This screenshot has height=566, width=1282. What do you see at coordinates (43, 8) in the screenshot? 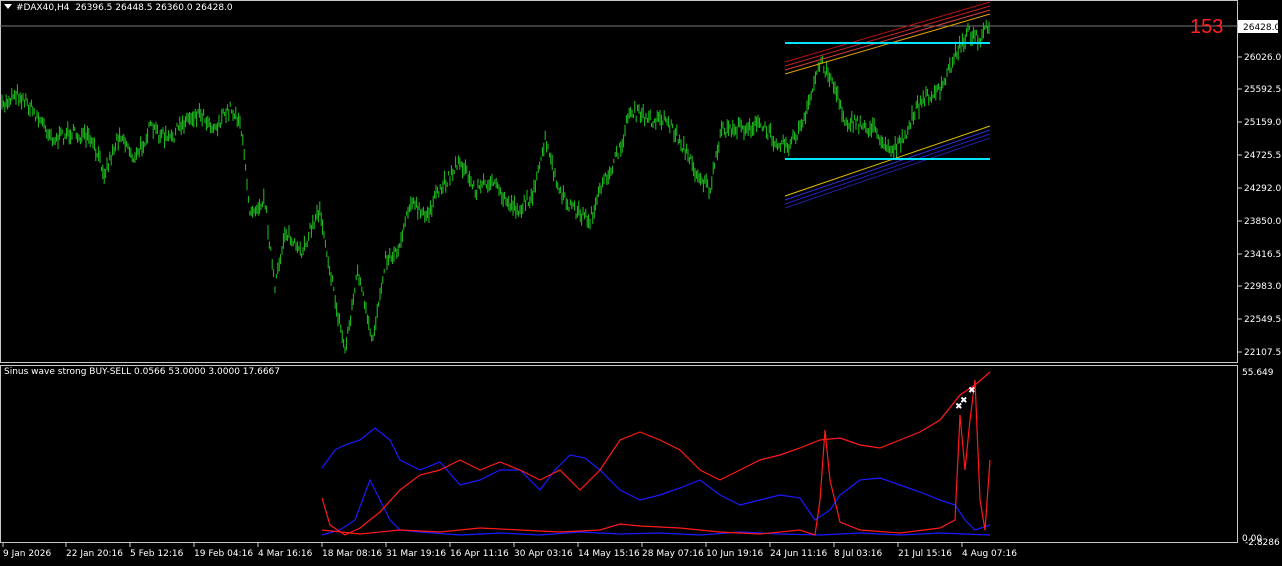
I see `symbol-label: #DAX40,H4` at bounding box center [43, 8].